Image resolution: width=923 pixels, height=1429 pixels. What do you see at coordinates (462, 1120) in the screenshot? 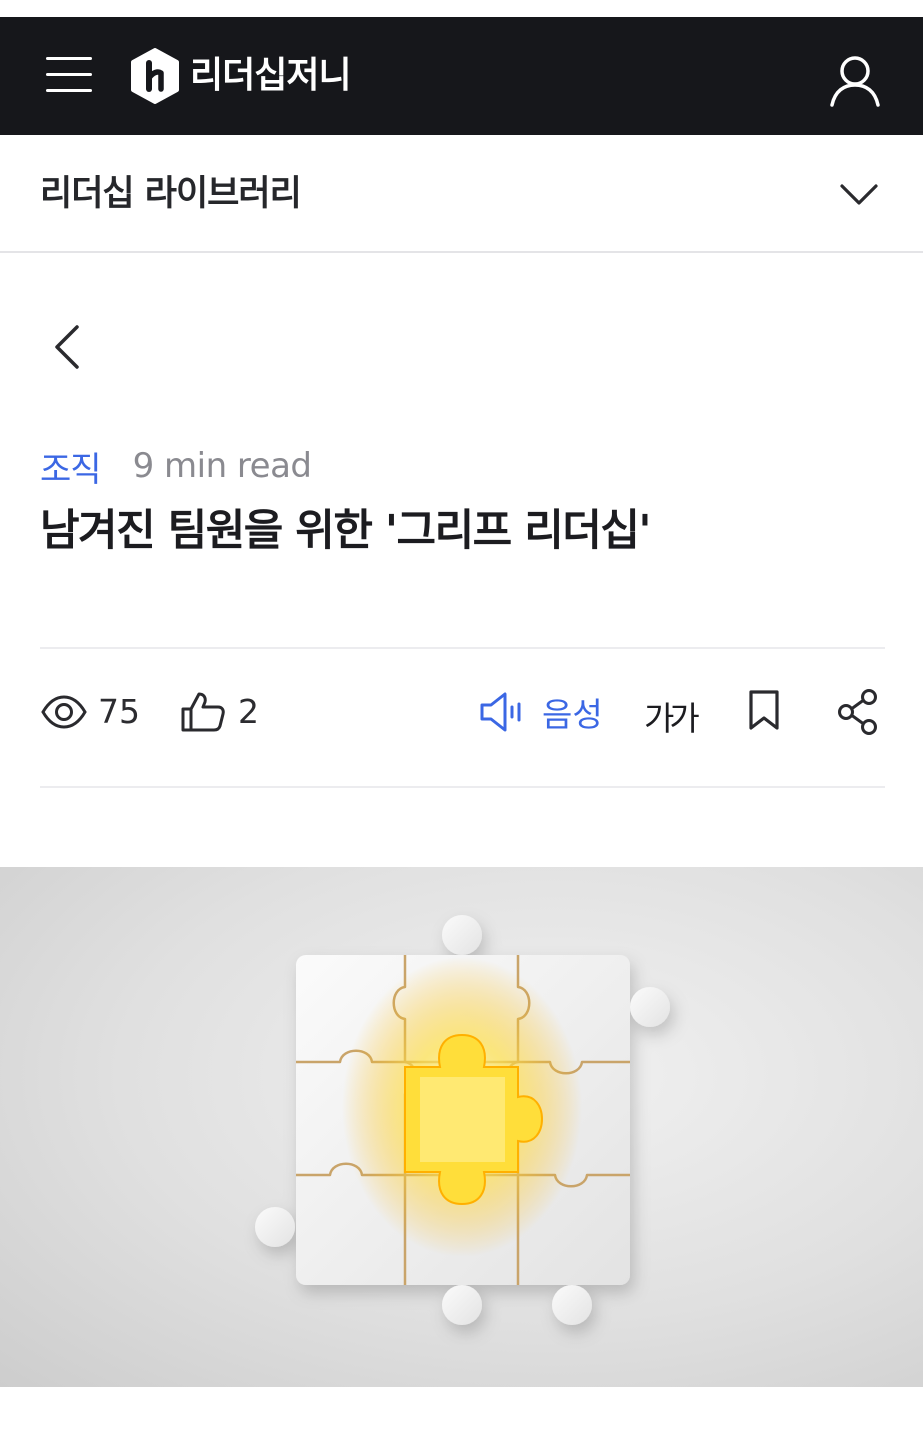
I see `puzzle-illustration` at bounding box center [462, 1120].